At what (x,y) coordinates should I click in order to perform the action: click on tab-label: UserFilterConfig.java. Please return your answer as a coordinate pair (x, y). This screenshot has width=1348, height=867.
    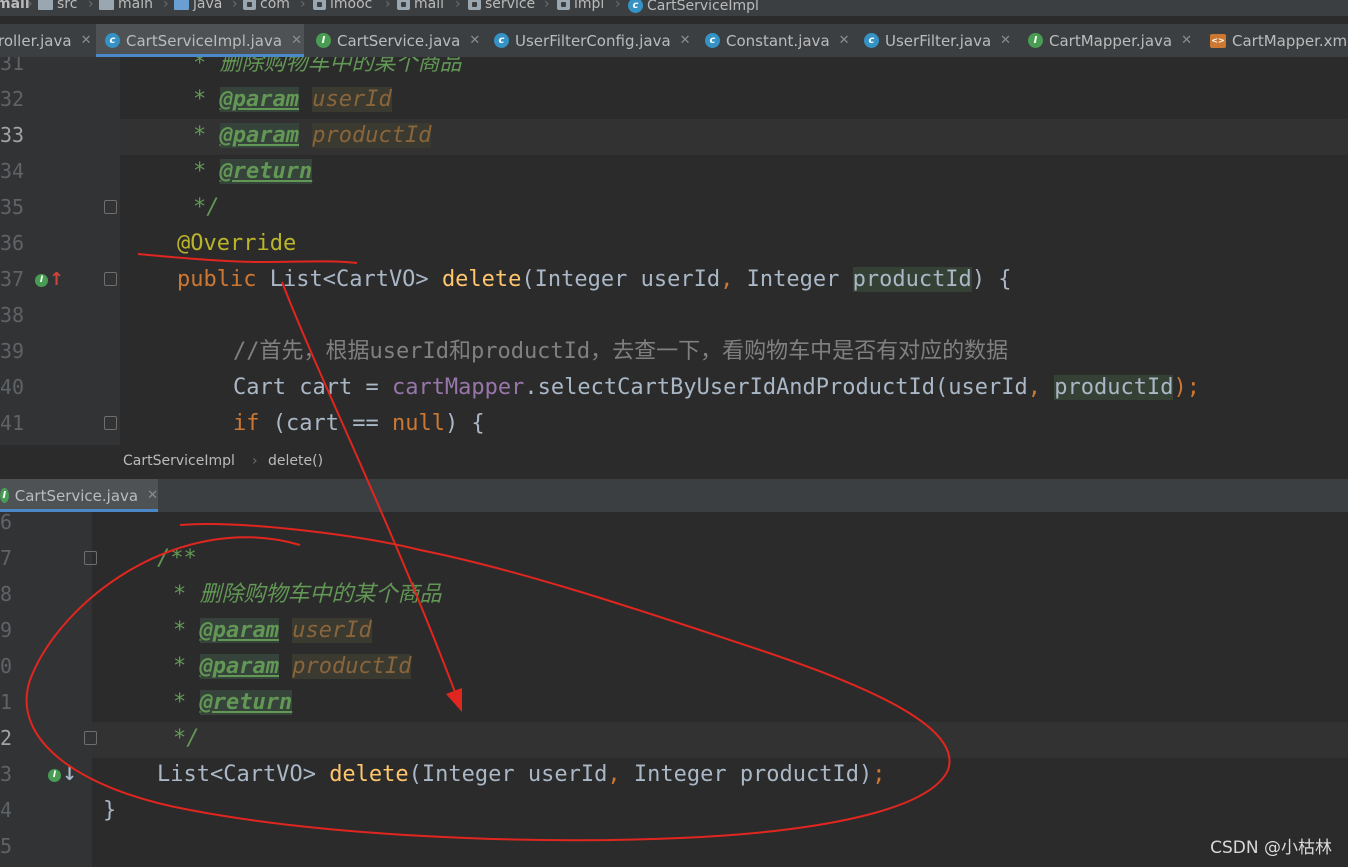
    Looking at the image, I should click on (593, 40).